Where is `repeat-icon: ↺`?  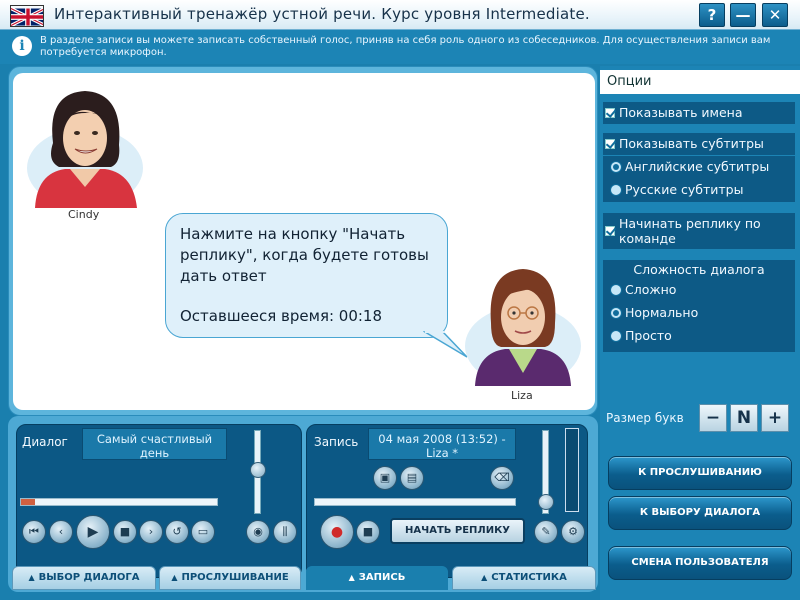
repeat-icon: ↺ is located at coordinates (177, 532).